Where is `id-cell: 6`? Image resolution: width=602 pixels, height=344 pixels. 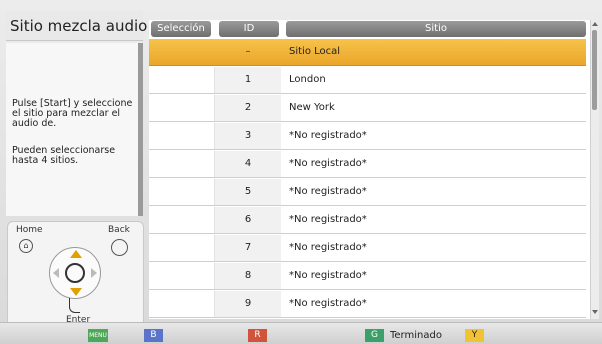 id-cell: 6 is located at coordinates (248, 220).